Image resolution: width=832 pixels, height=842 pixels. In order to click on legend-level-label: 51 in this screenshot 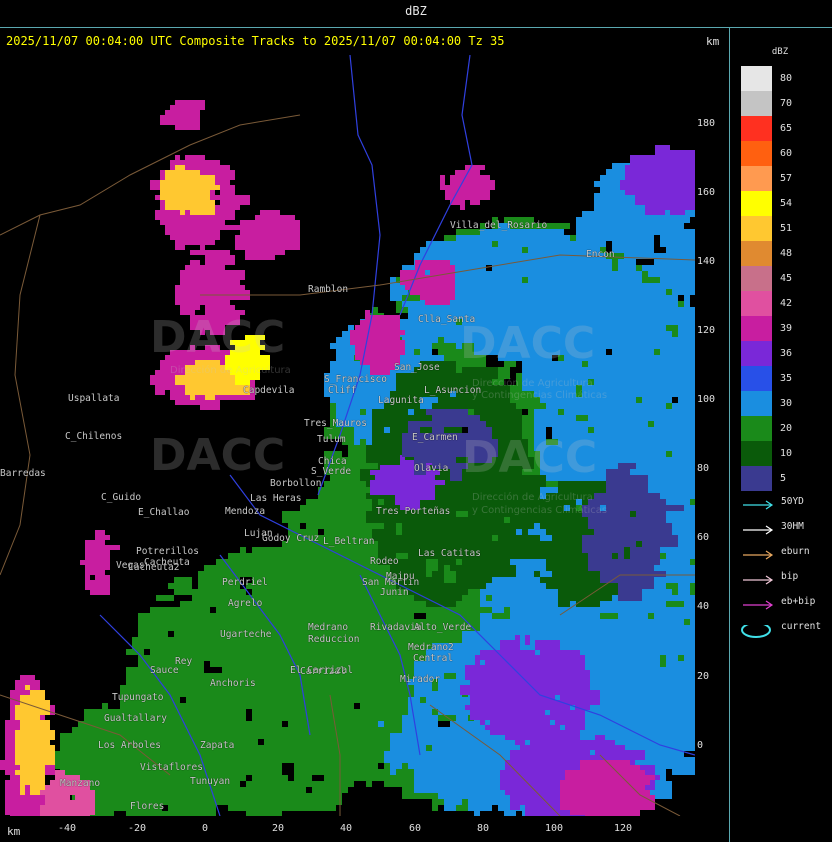, I will do `click(786, 228)`.